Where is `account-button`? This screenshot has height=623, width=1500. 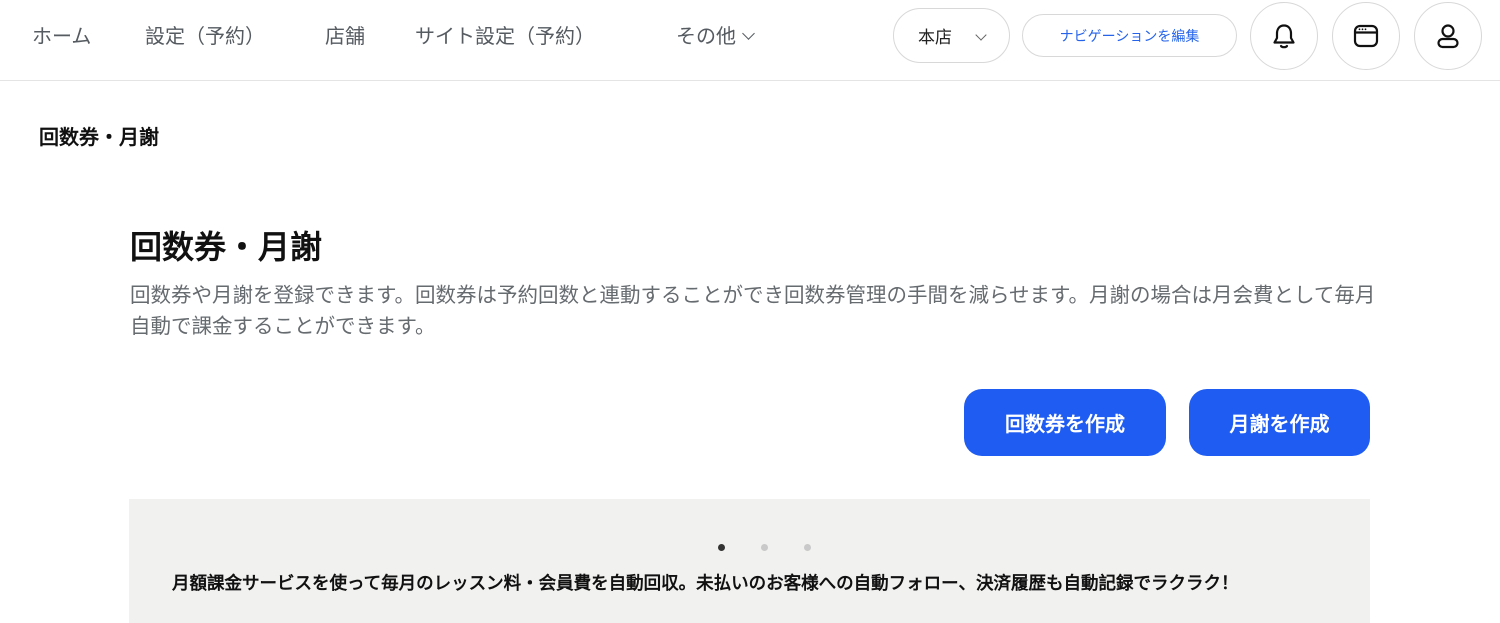 account-button is located at coordinates (1448, 36).